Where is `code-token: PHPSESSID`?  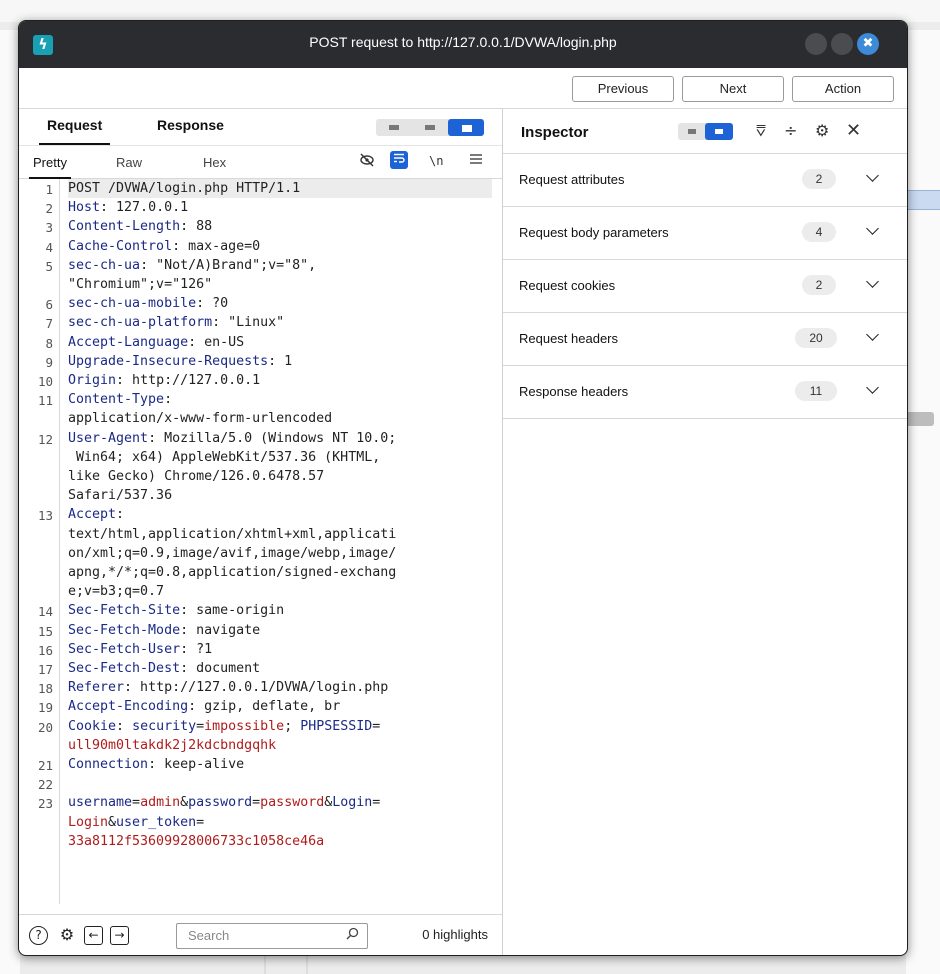
code-token: PHPSESSID is located at coordinates (336, 726).